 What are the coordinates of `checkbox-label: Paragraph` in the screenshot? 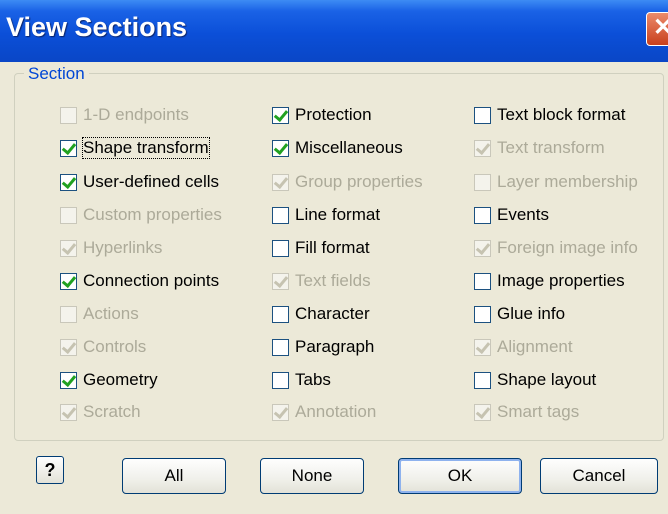 It's located at (335, 346).